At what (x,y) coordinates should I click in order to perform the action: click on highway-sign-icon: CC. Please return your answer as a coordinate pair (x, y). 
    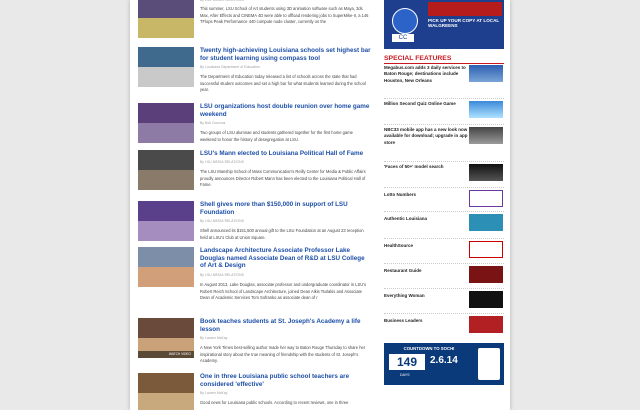
    Looking at the image, I should click on (403, 38).